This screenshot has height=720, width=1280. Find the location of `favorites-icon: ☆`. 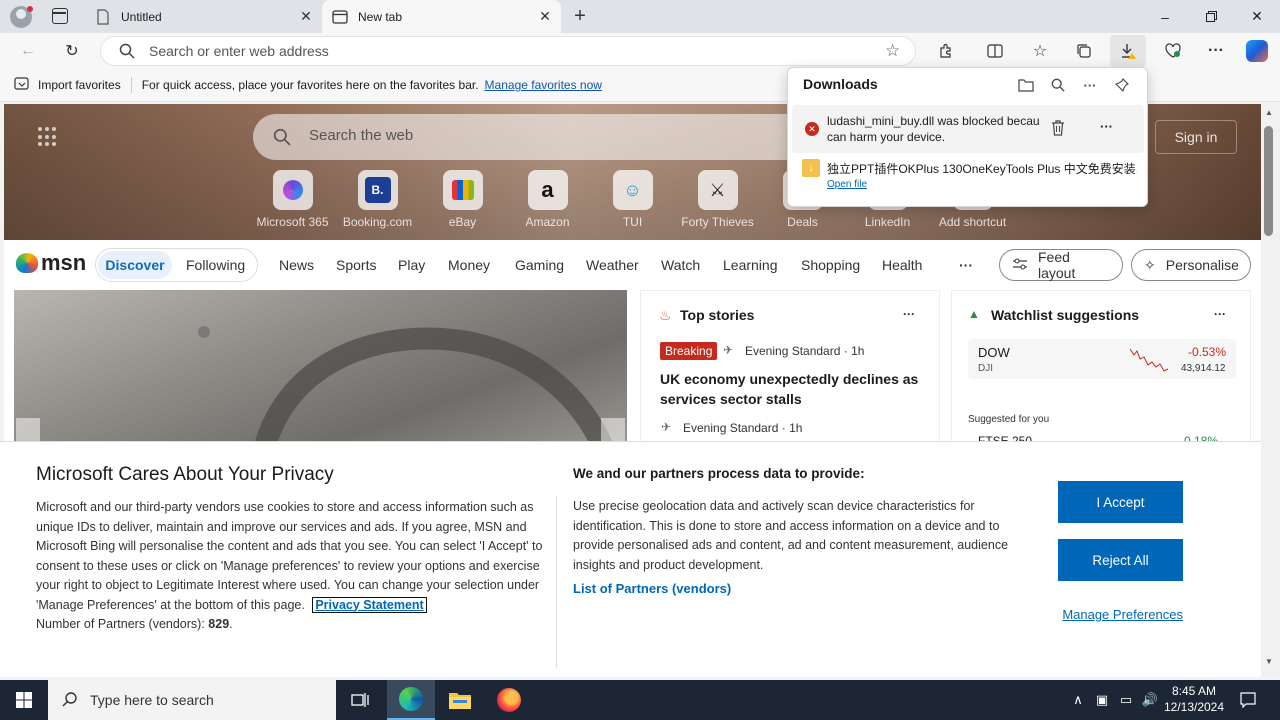

favorites-icon: ☆ is located at coordinates (1040, 51).